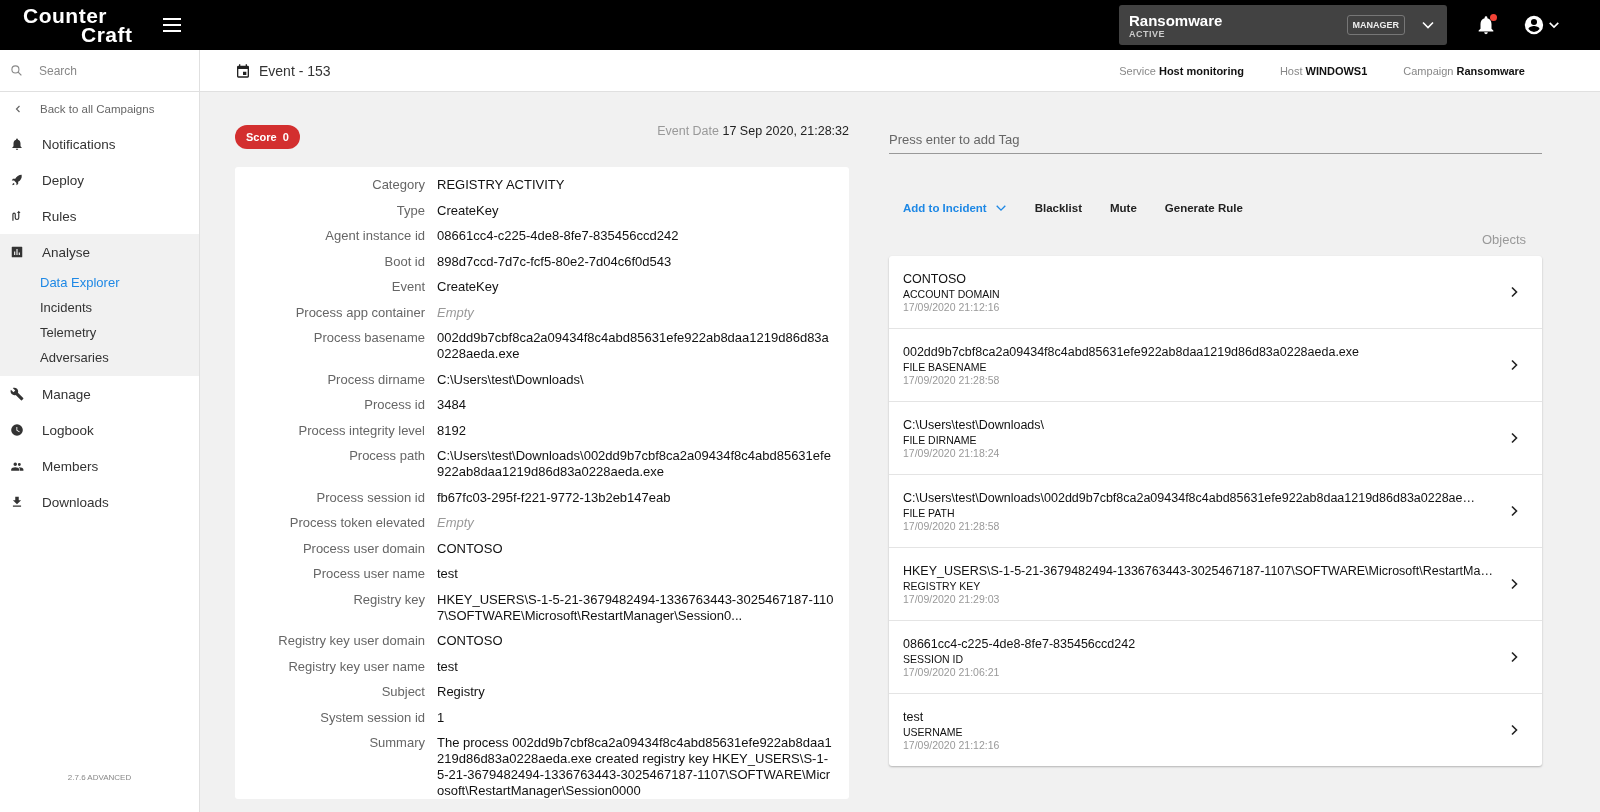 This screenshot has height=812, width=1600. I want to click on rocket-icon, so click(17, 180).